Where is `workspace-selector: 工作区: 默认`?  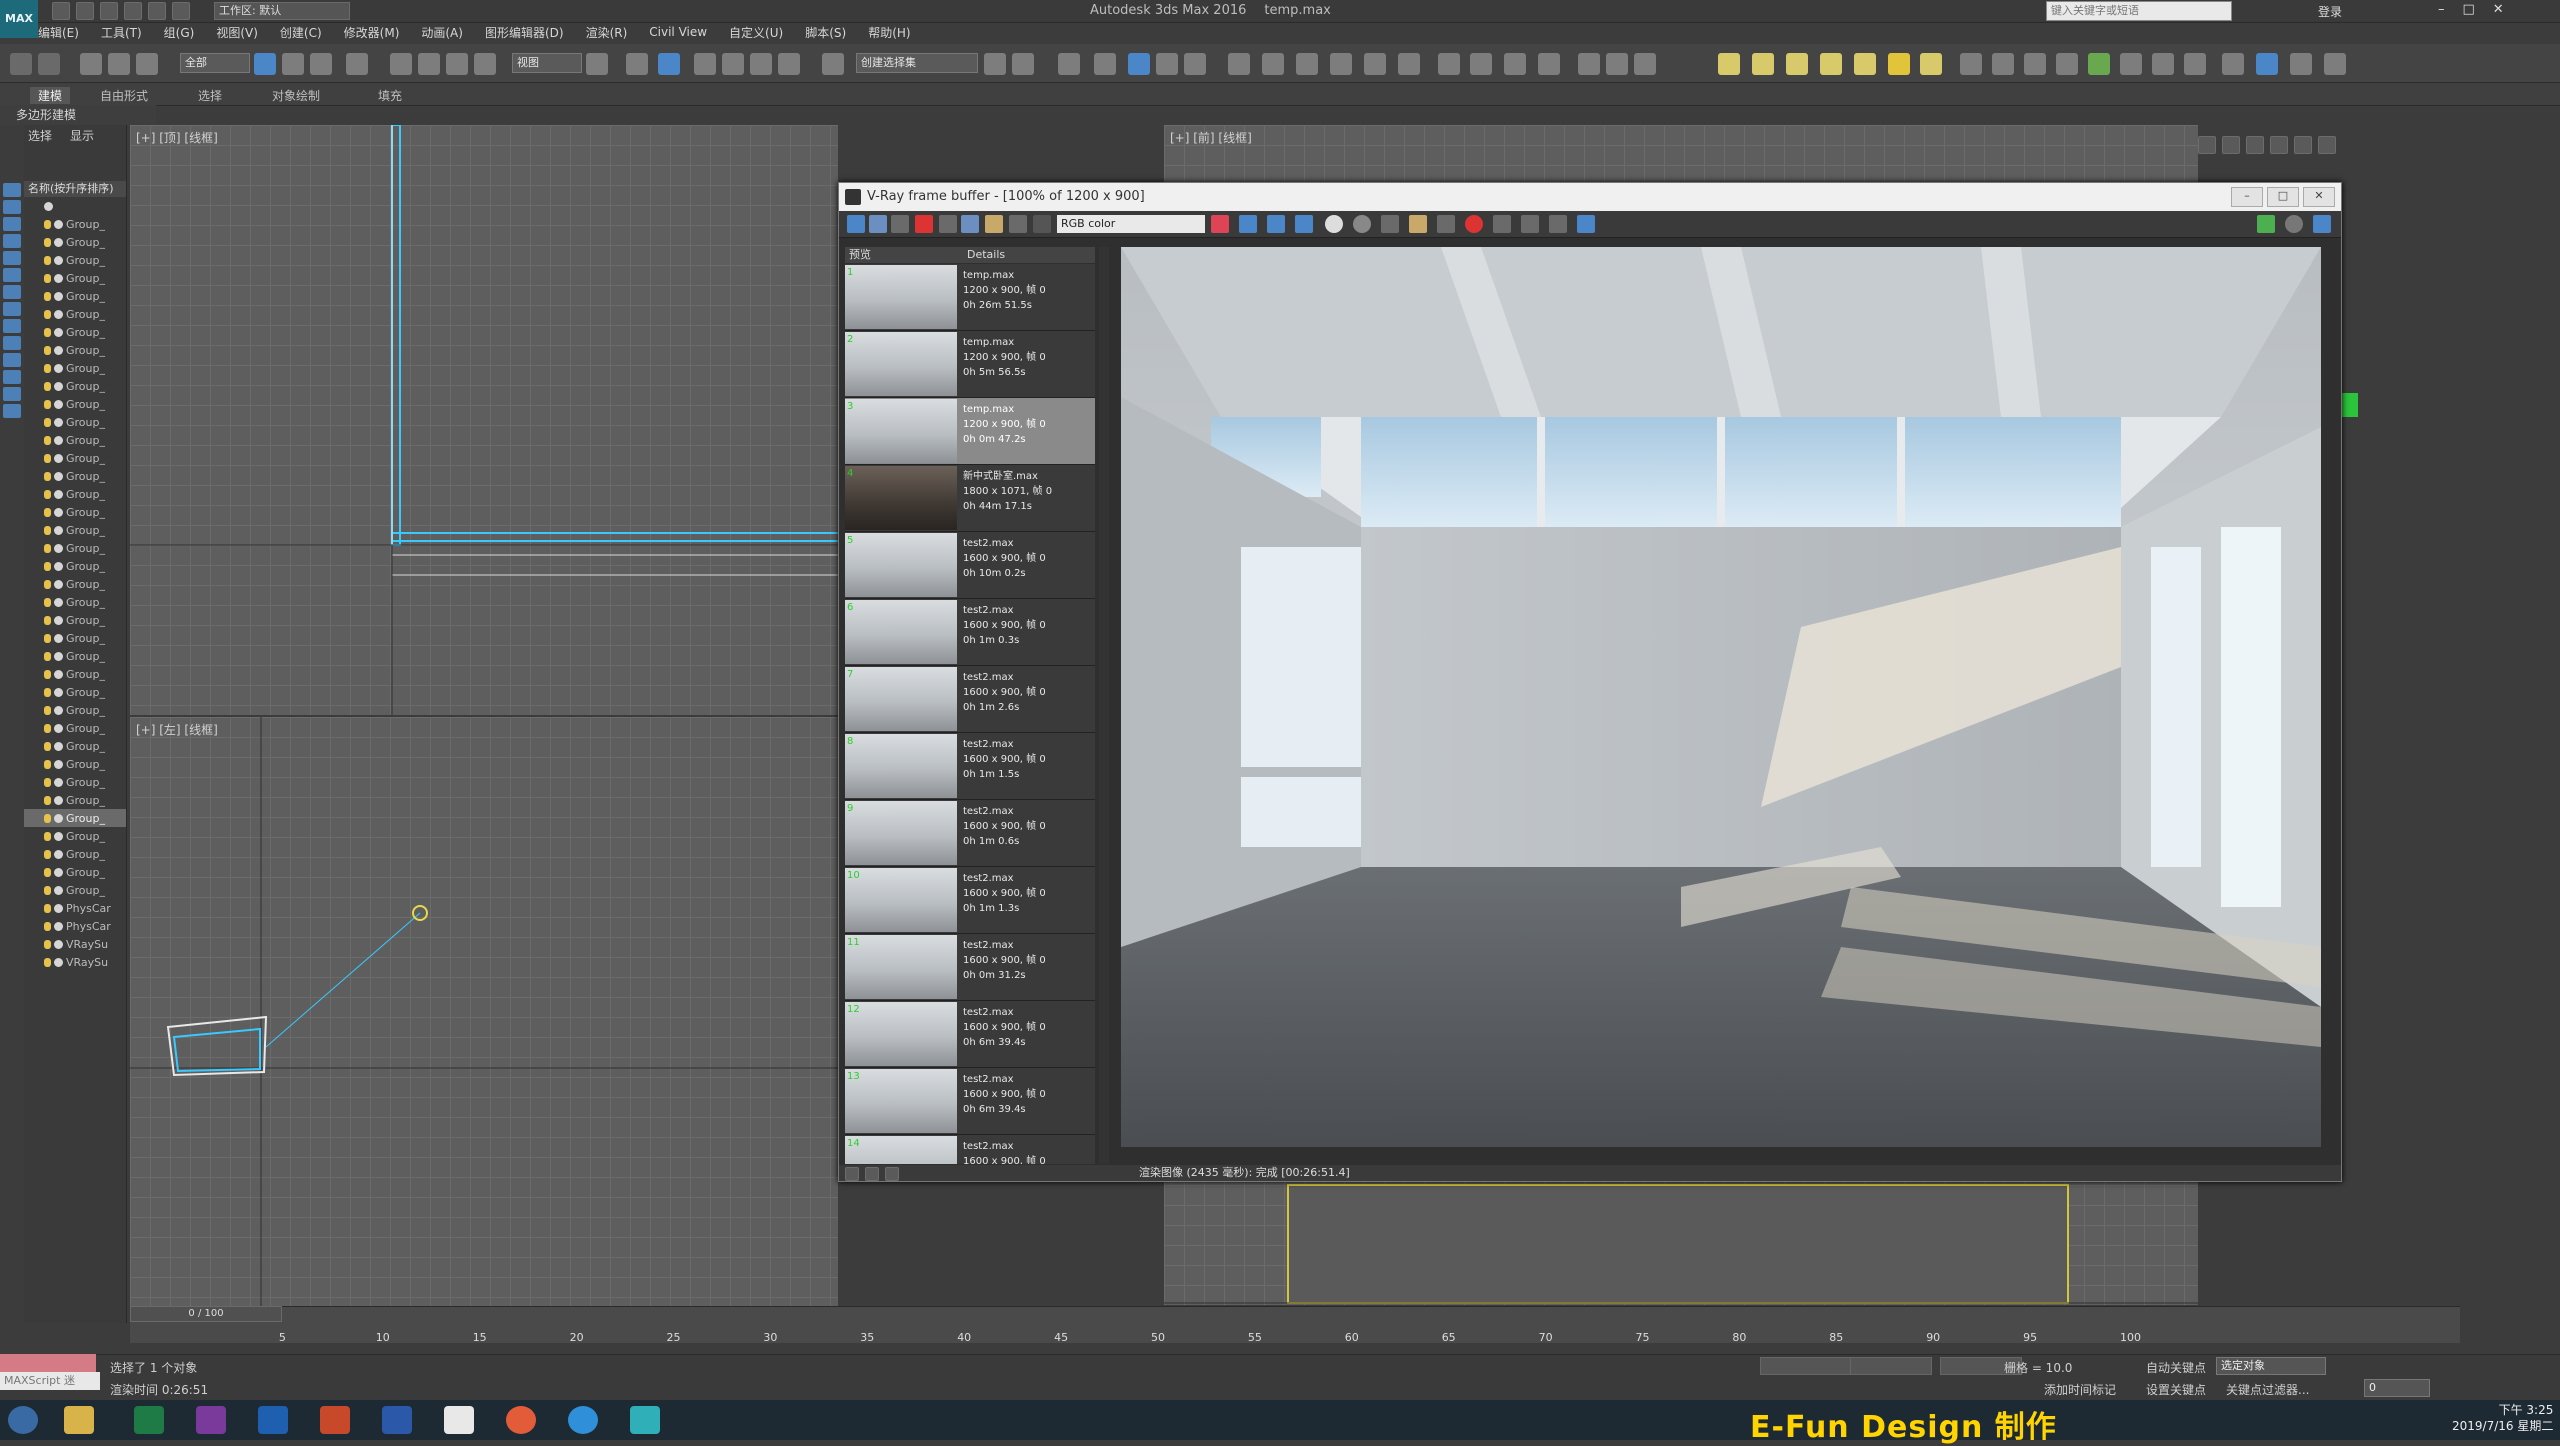
workspace-selector: 工作区: 默认 is located at coordinates (282, 11).